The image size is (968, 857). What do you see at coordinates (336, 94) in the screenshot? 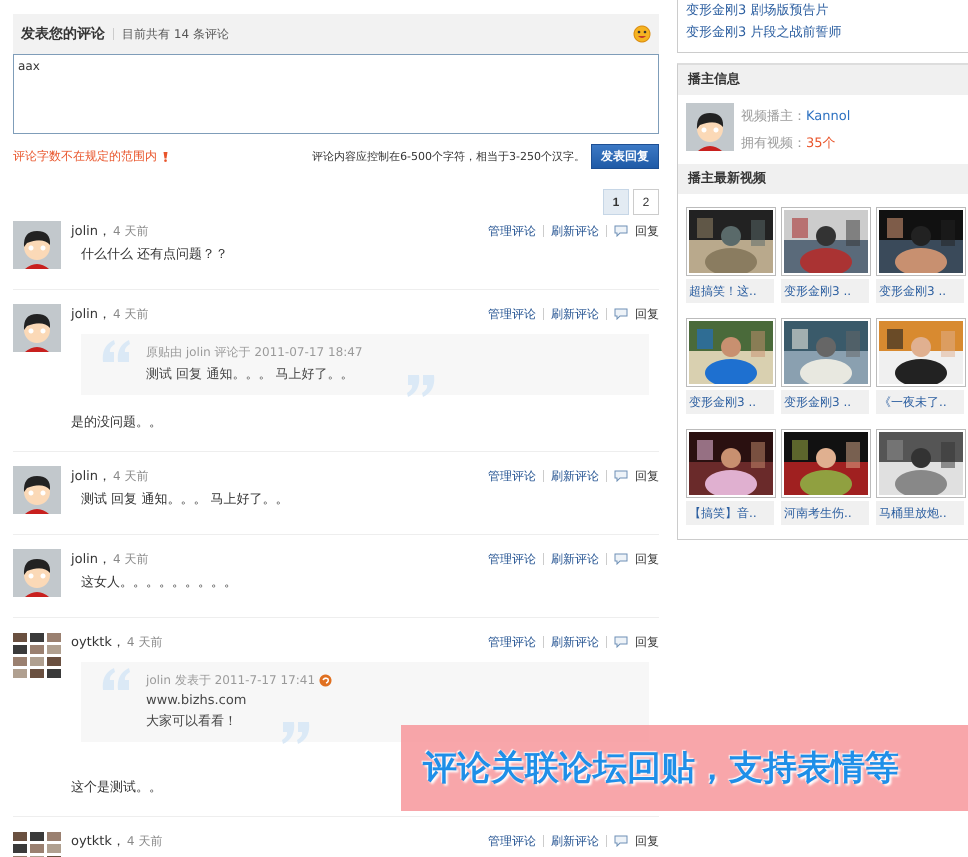
I see `comment-input: aax` at bounding box center [336, 94].